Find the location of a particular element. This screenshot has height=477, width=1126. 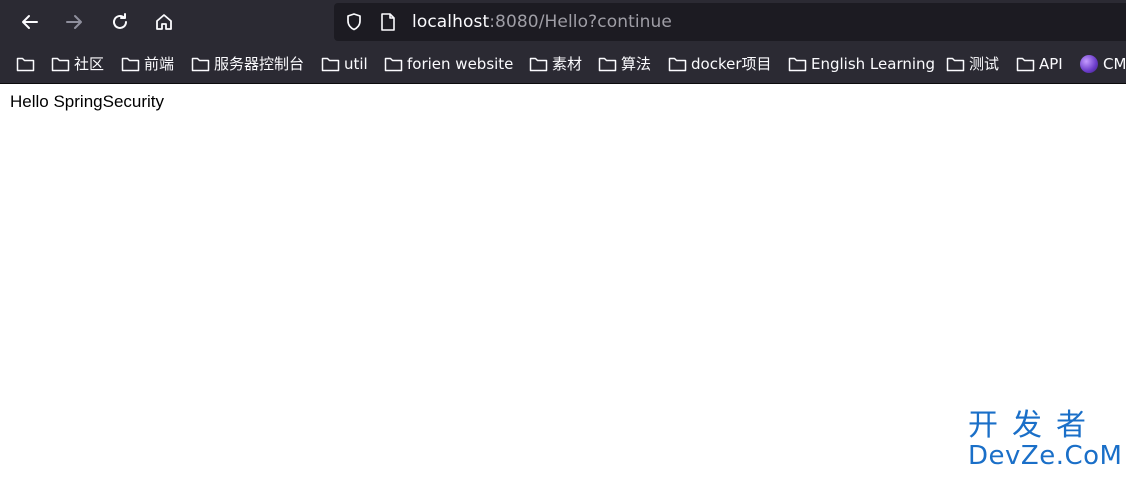

bookmark-folder: English Learning is located at coordinates (861, 63).